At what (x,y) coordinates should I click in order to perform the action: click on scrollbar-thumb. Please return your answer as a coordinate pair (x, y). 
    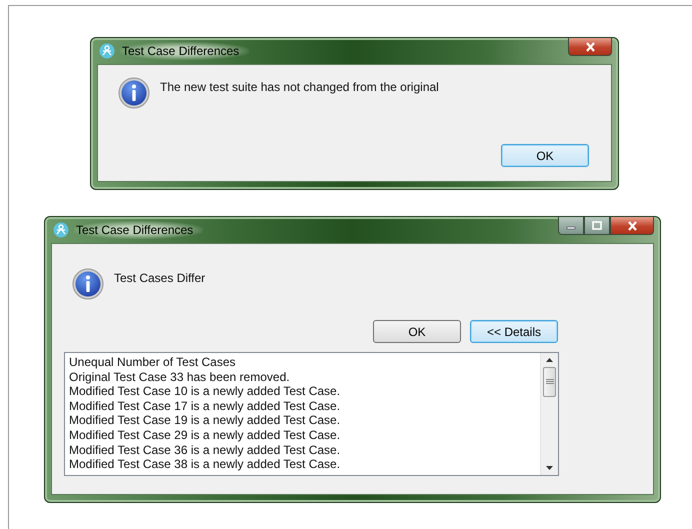
    Looking at the image, I should click on (549, 382).